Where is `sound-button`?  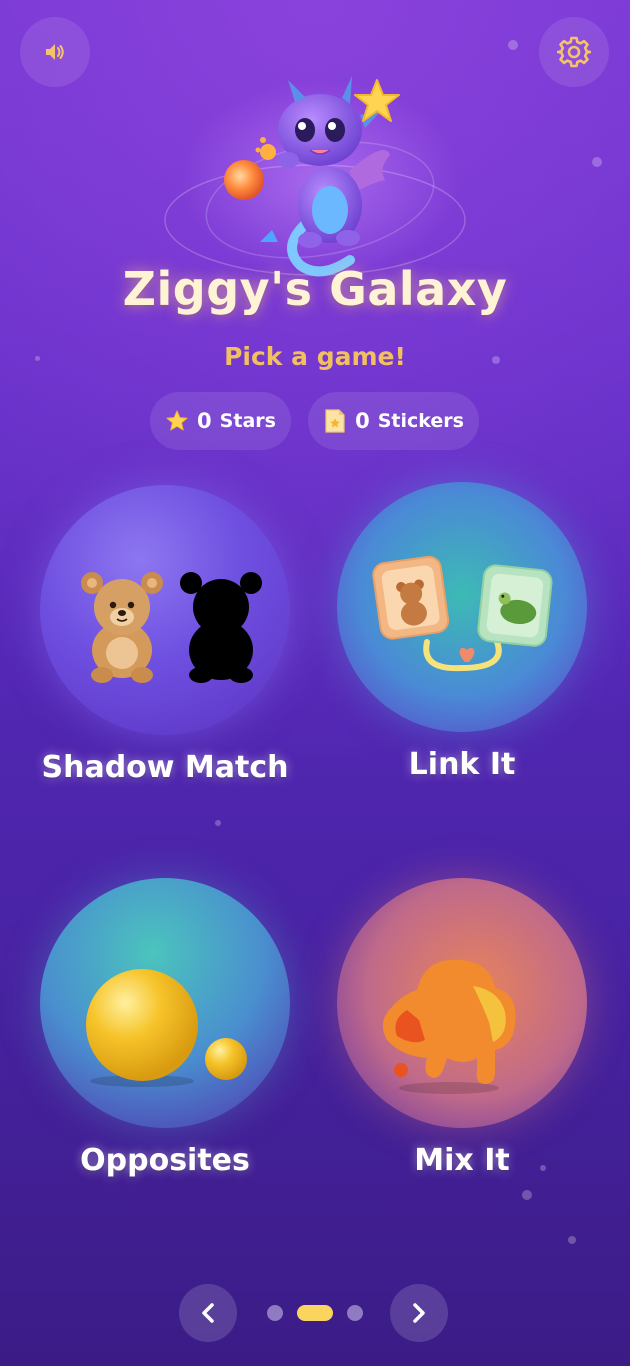 sound-button is located at coordinates (55, 52).